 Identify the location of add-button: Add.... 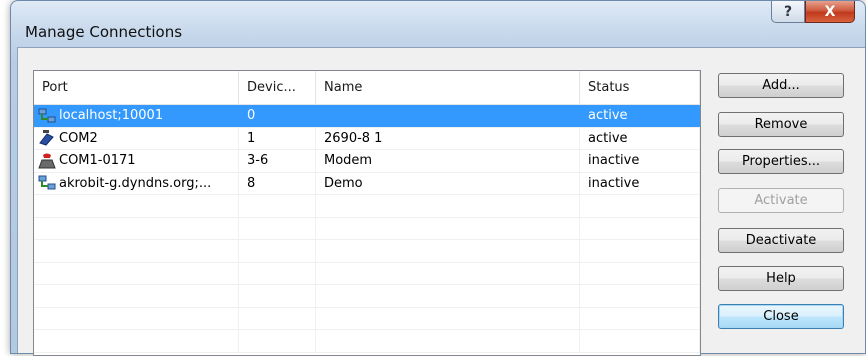
(781, 85).